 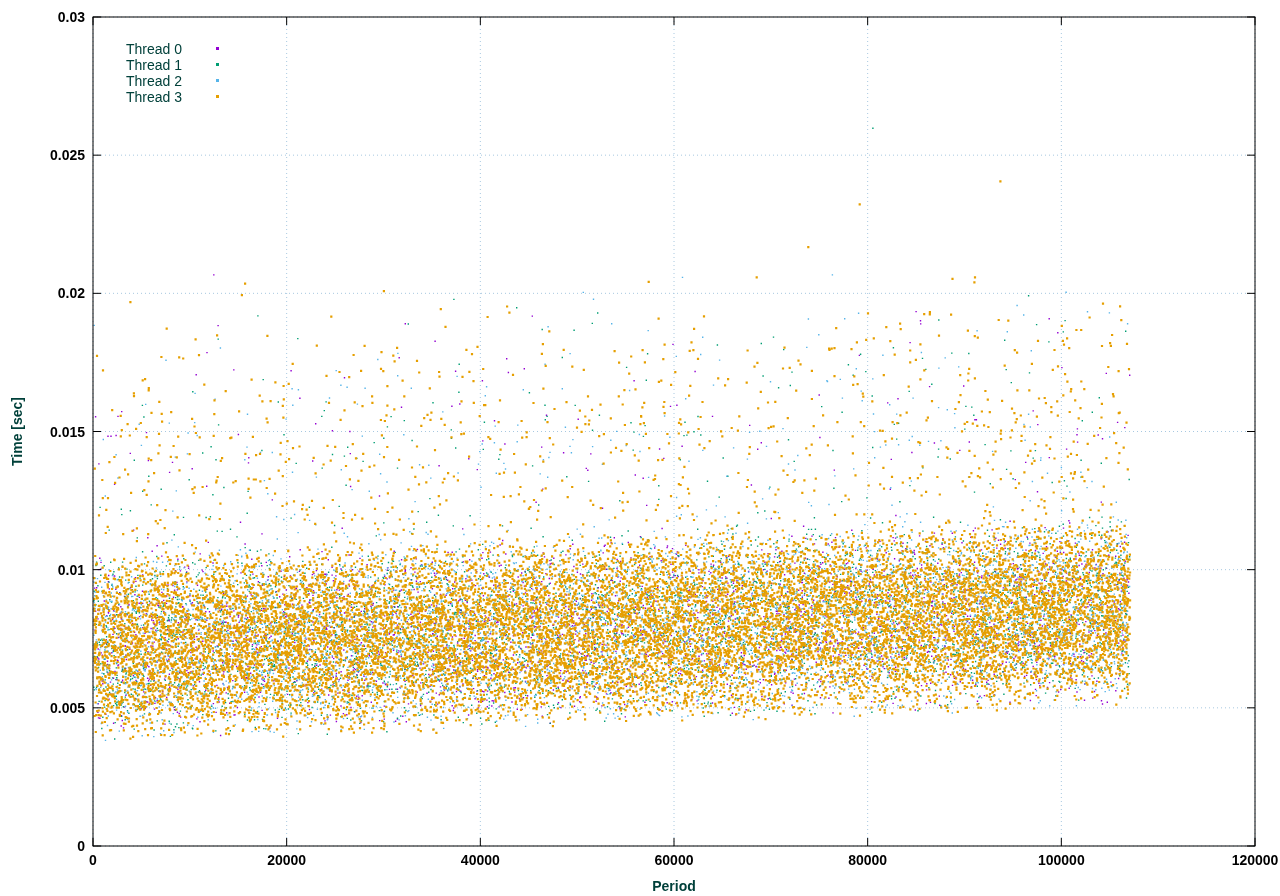 I want to click on x-tick-label: 40000, so click(x=480, y=860).